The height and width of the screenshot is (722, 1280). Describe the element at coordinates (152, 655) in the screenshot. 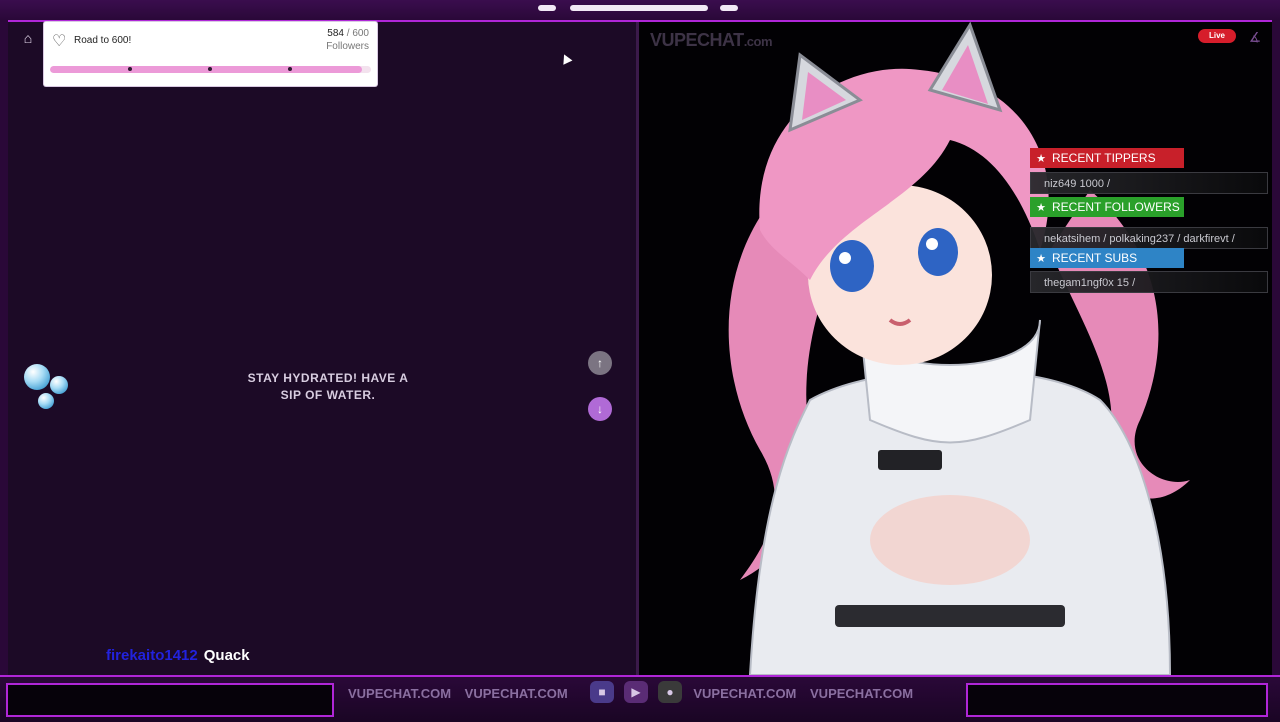

I see `chat-username: firekaito1412` at that location.